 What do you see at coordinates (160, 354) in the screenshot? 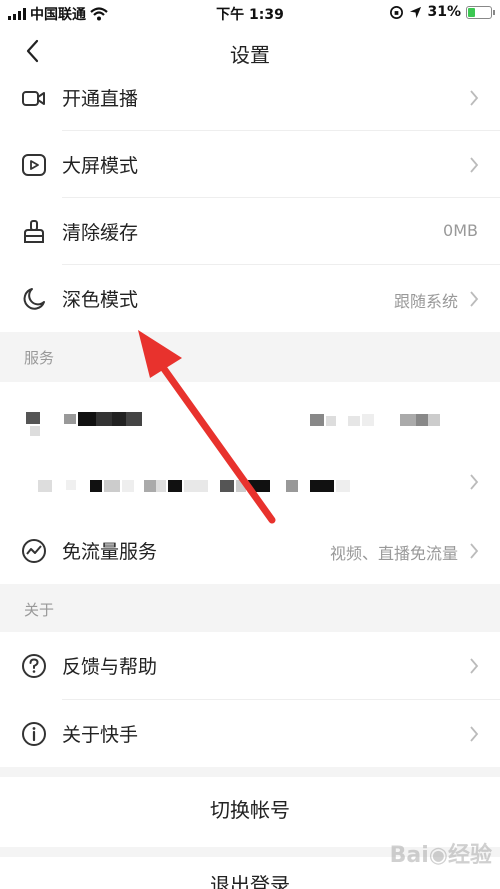
I see `annotation-arrow-head` at bounding box center [160, 354].